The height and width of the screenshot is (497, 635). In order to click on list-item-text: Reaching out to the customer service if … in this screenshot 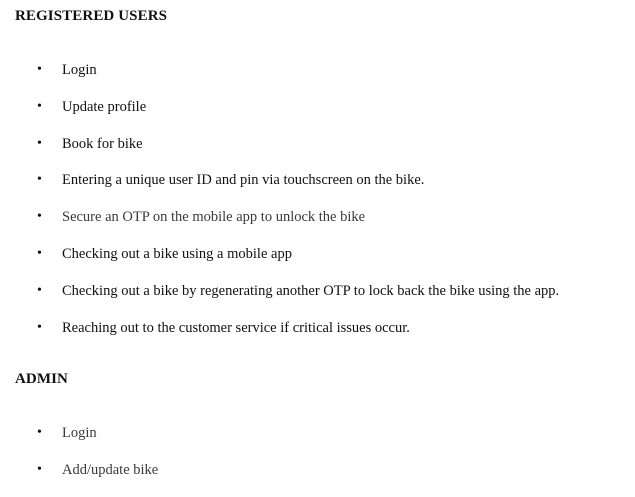, I will do `click(236, 327)`.